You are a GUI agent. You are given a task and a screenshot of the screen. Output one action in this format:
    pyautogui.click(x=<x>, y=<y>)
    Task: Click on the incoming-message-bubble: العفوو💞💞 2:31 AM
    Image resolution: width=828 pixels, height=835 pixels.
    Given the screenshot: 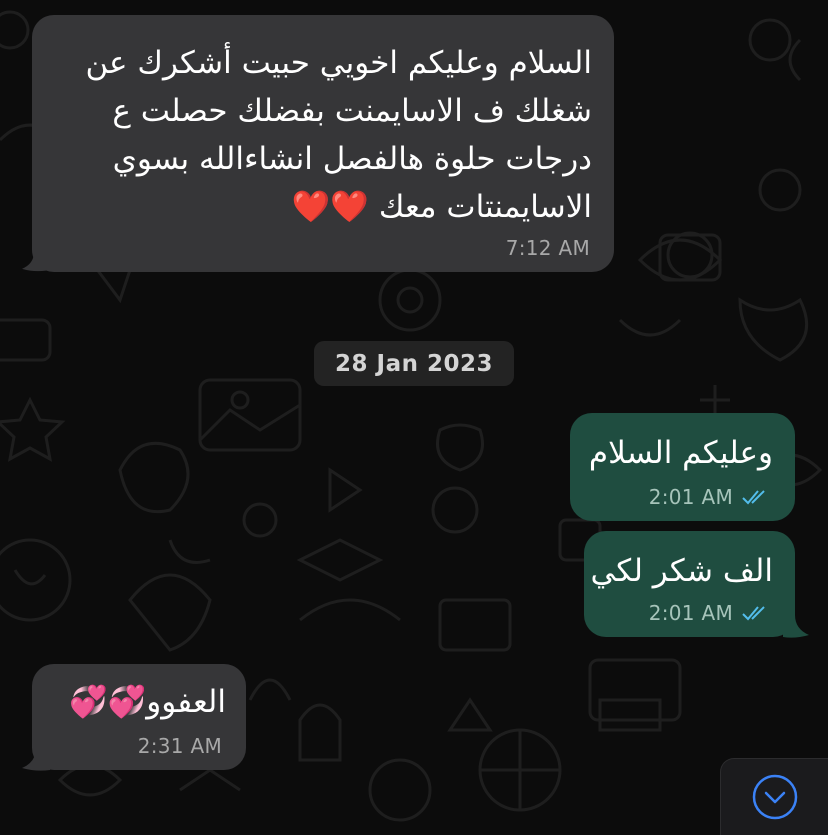 What is the action you would take?
    pyautogui.click(x=139, y=717)
    